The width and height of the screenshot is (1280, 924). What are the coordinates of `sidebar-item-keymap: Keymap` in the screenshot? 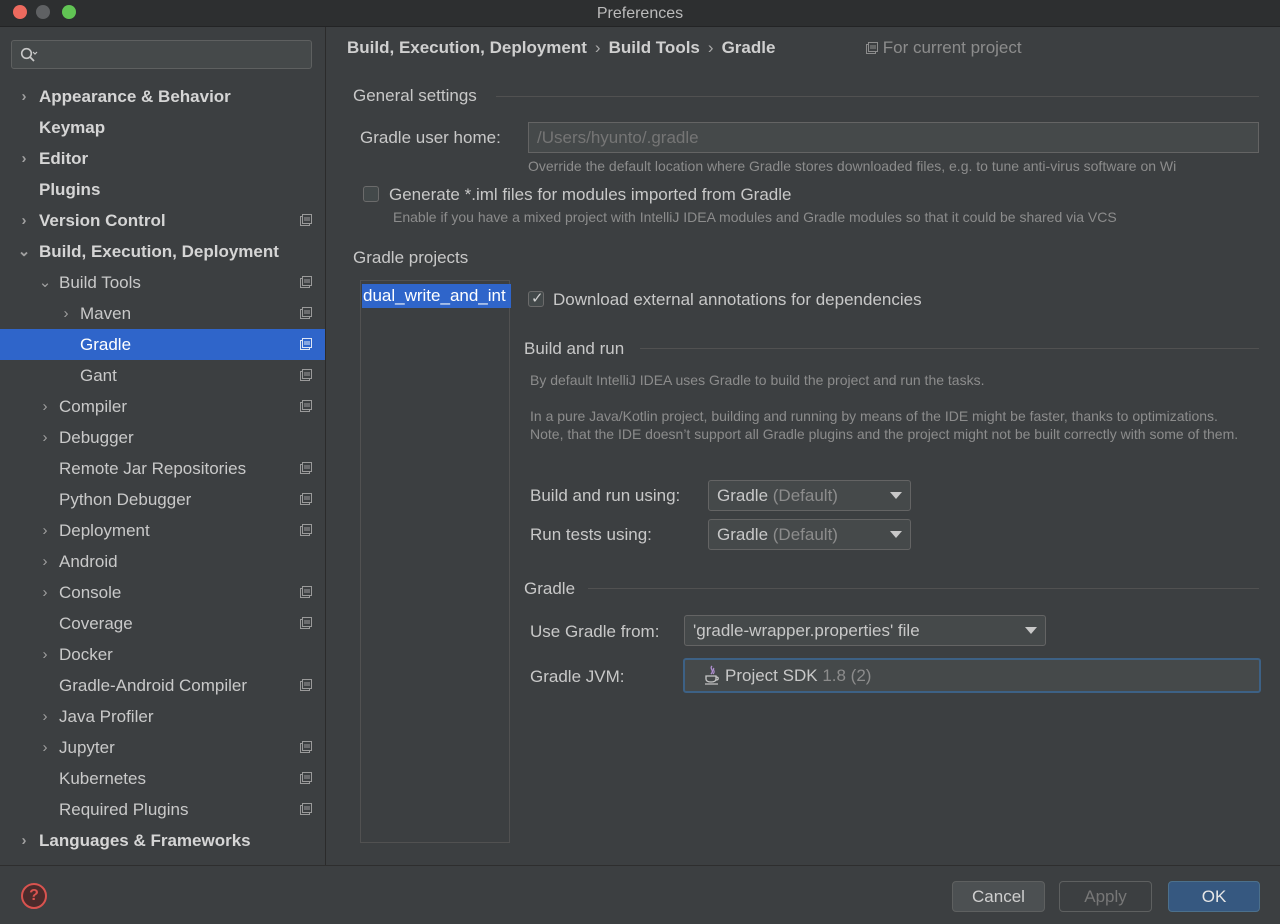 It's located at (162, 127).